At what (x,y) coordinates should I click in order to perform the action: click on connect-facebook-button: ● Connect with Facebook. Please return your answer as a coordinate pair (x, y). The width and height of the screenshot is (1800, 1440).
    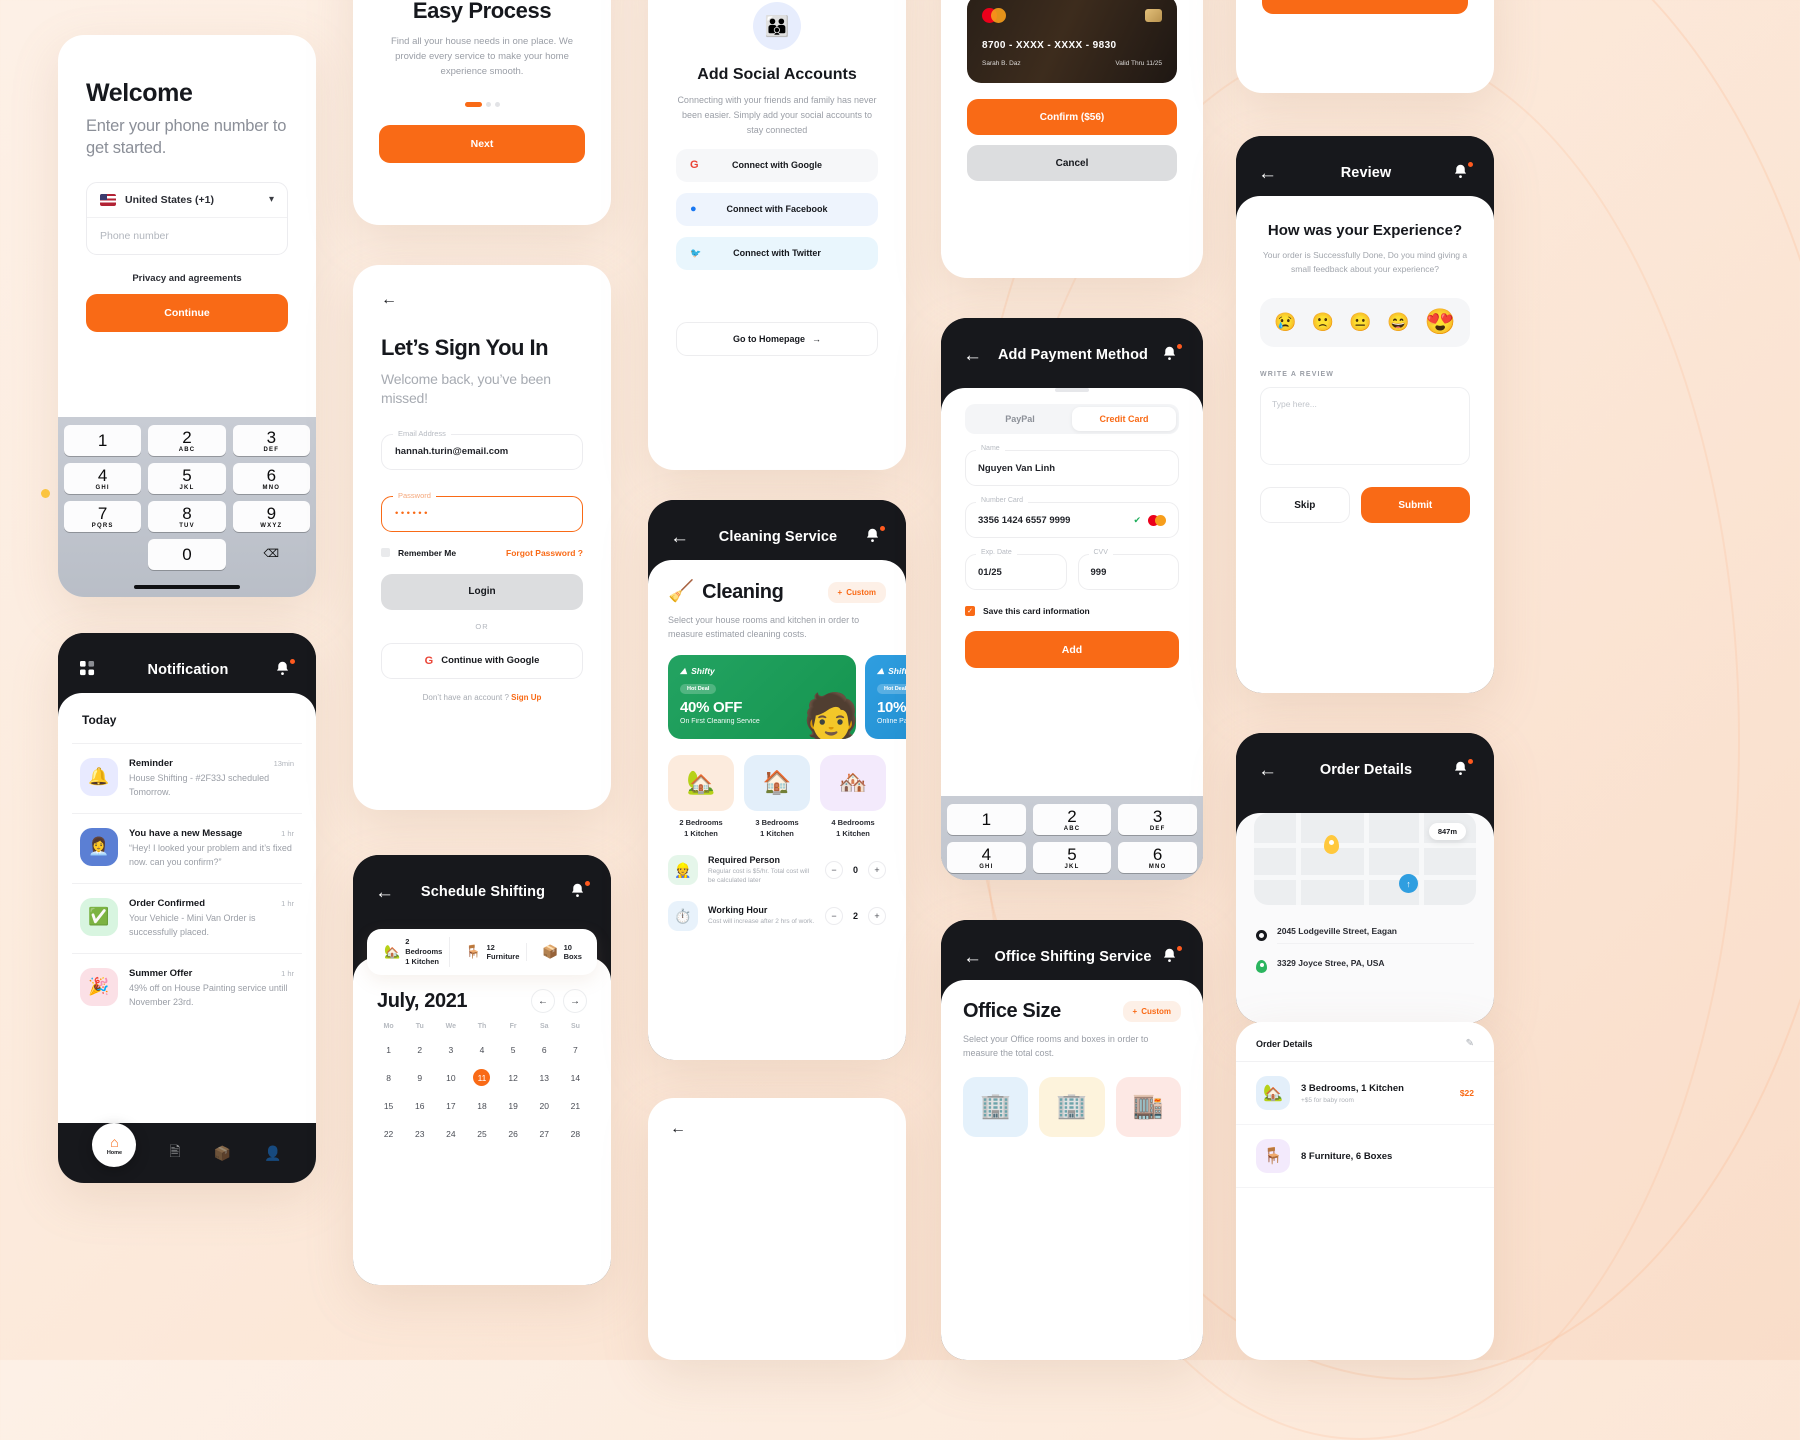
    Looking at the image, I should click on (777, 209).